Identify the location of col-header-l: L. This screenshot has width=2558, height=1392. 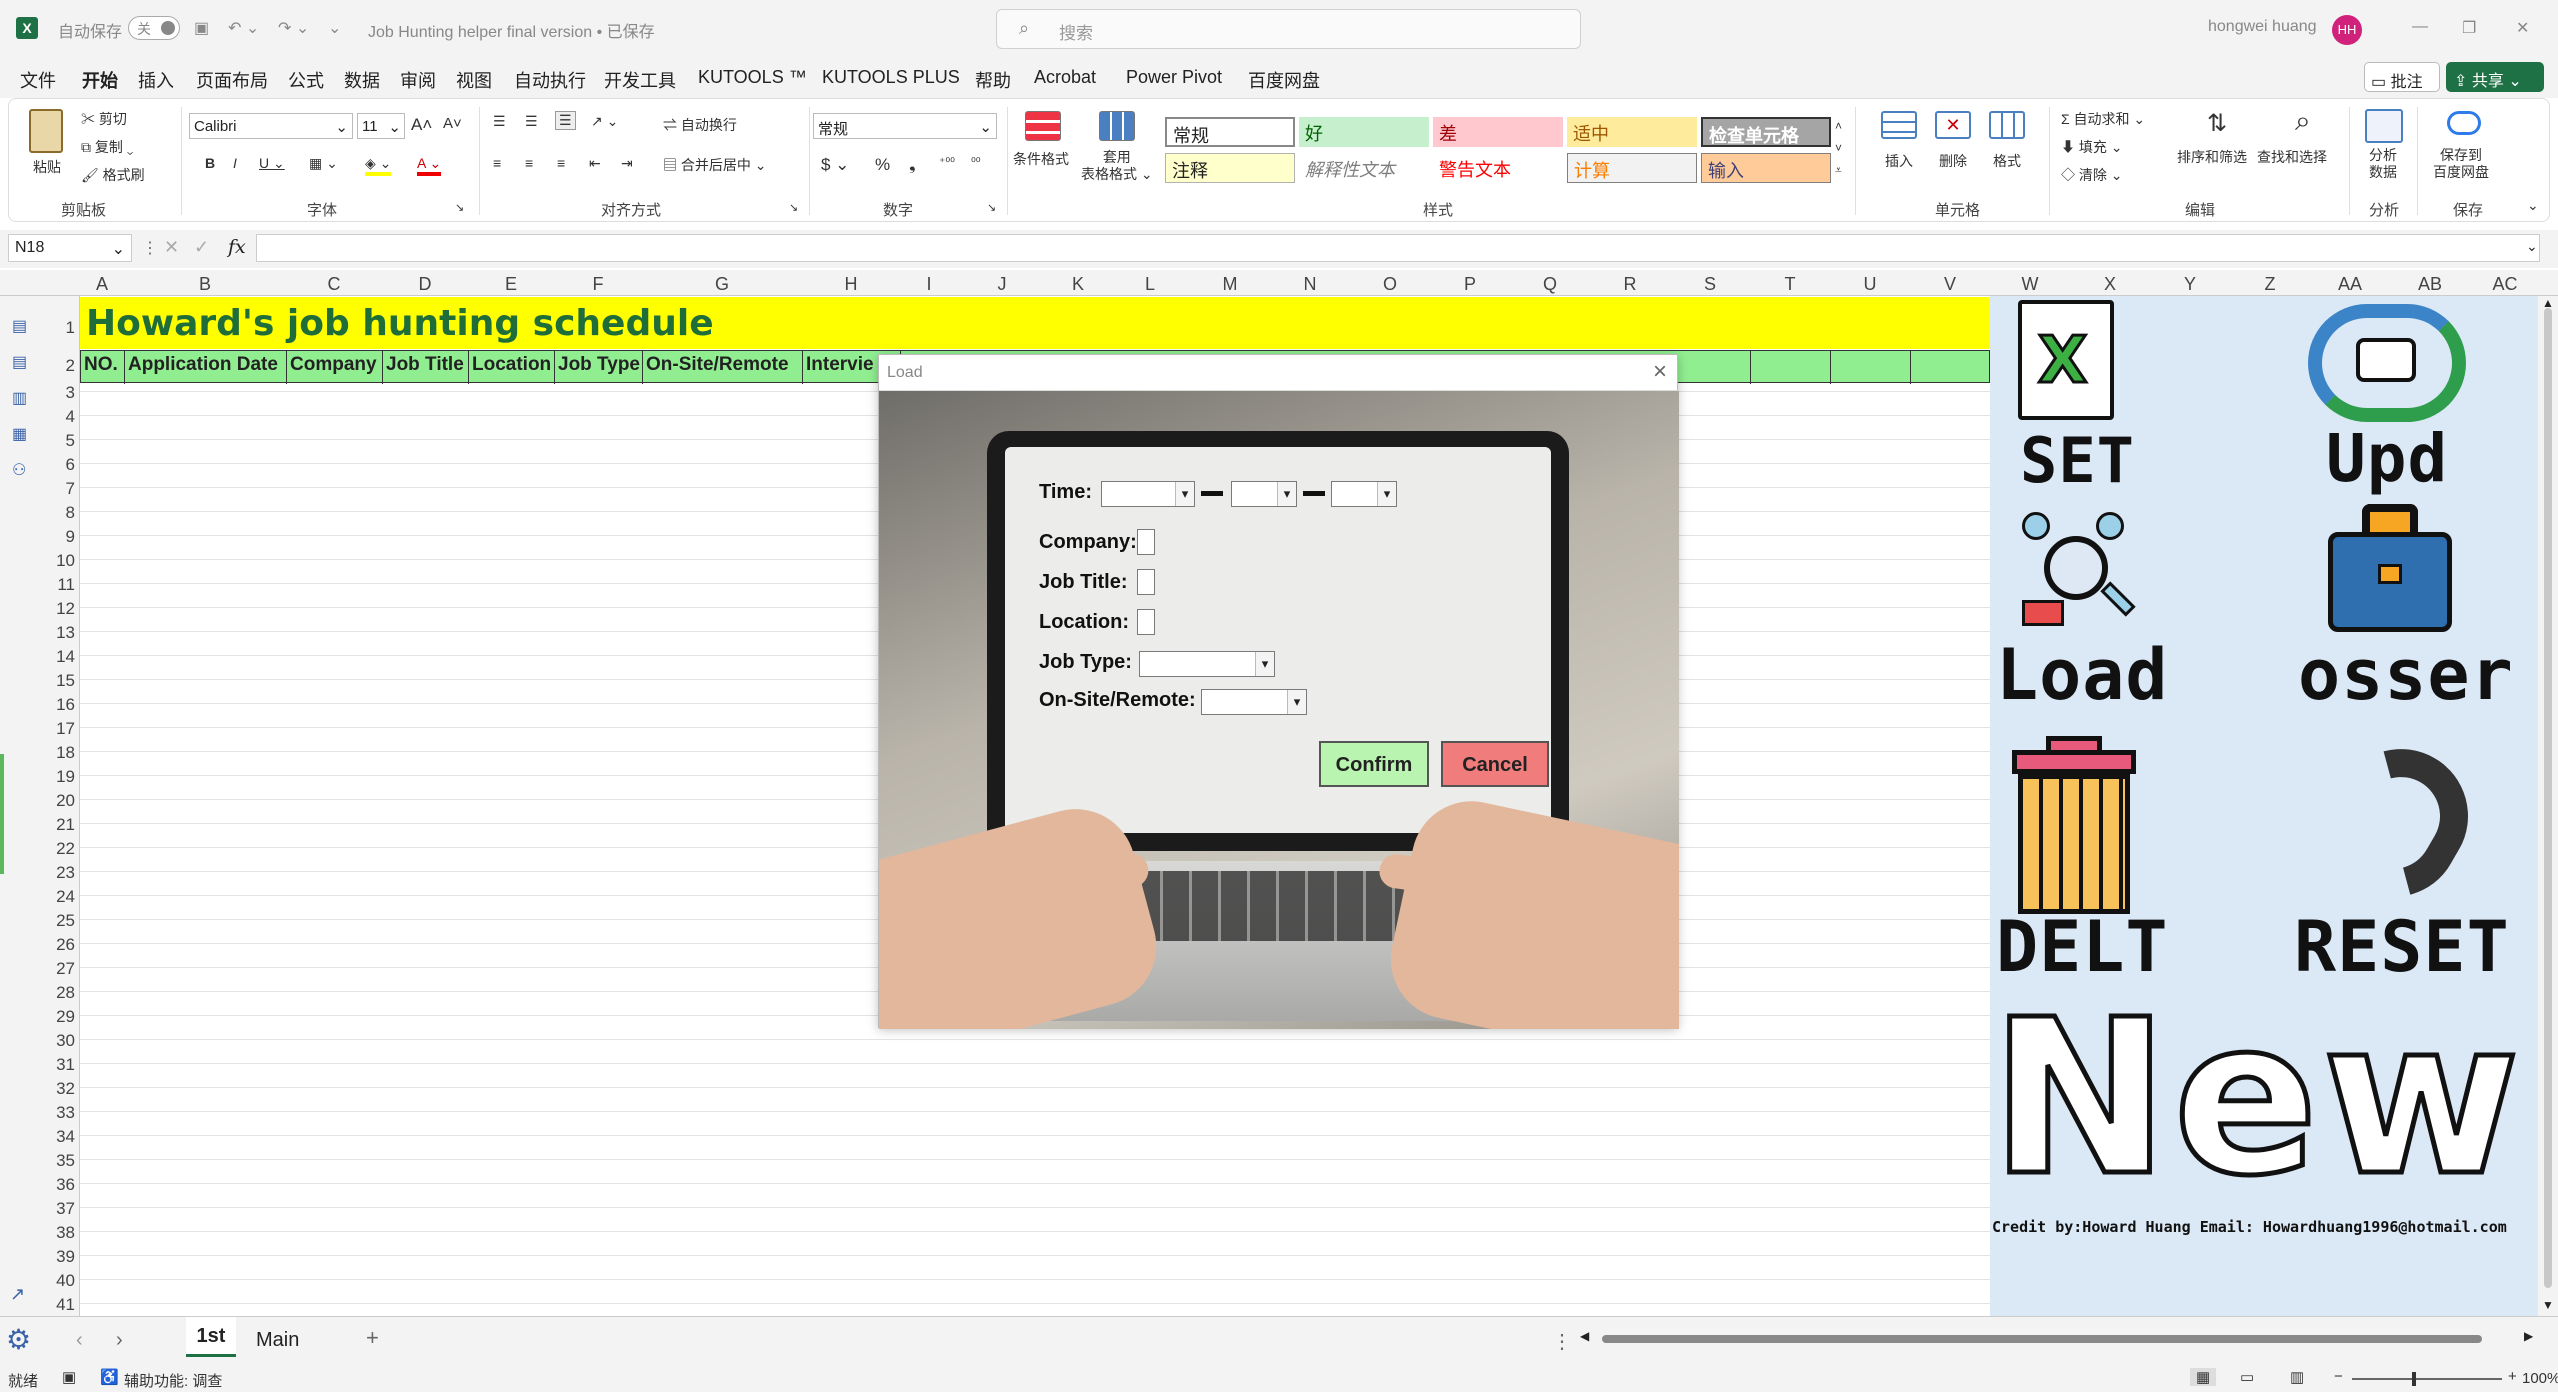
(1150, 284).